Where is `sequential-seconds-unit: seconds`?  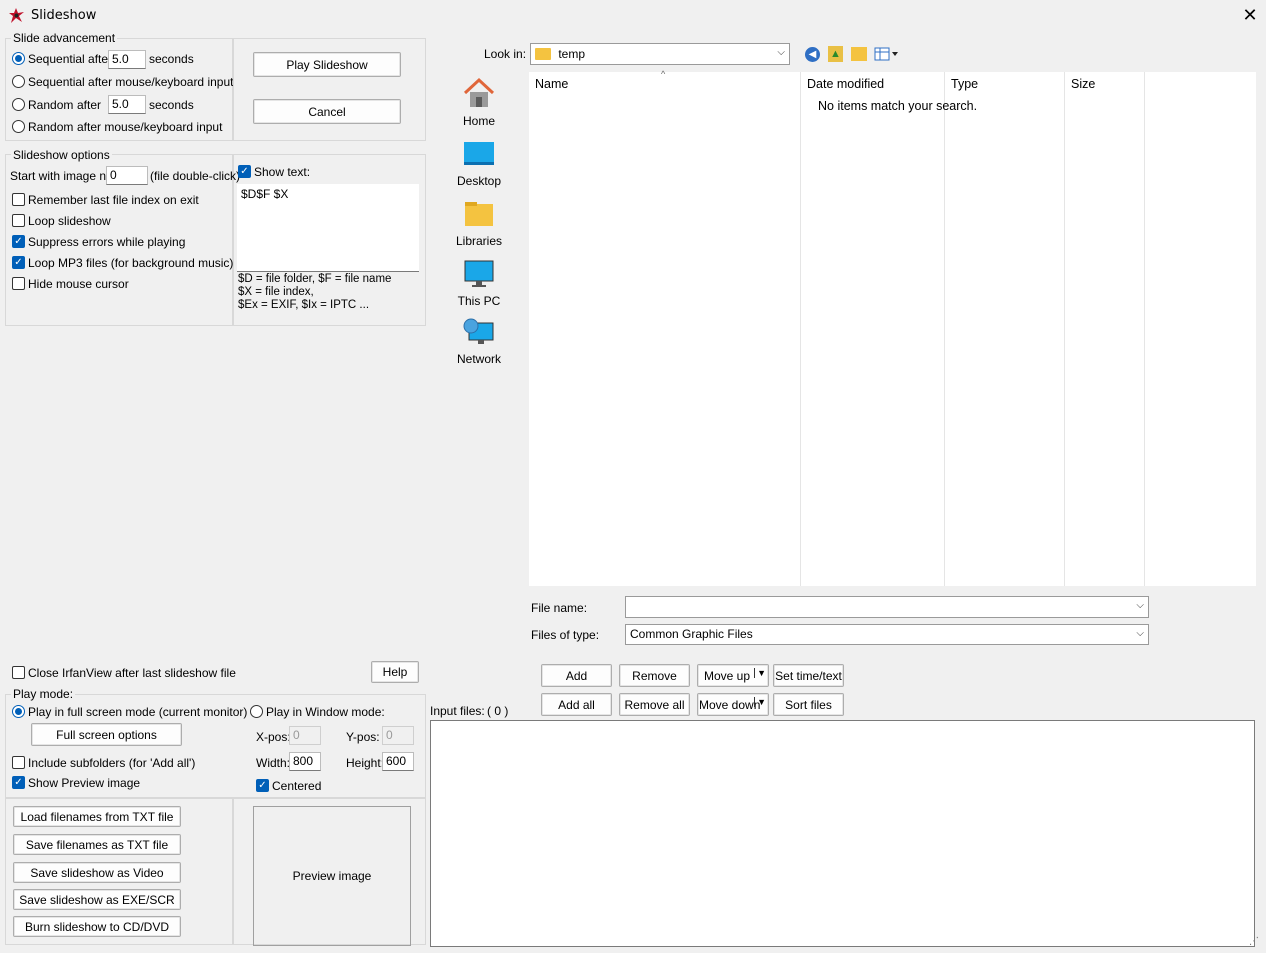
sequential-seconds-unit: seconds is located at coordinates (171, 59).